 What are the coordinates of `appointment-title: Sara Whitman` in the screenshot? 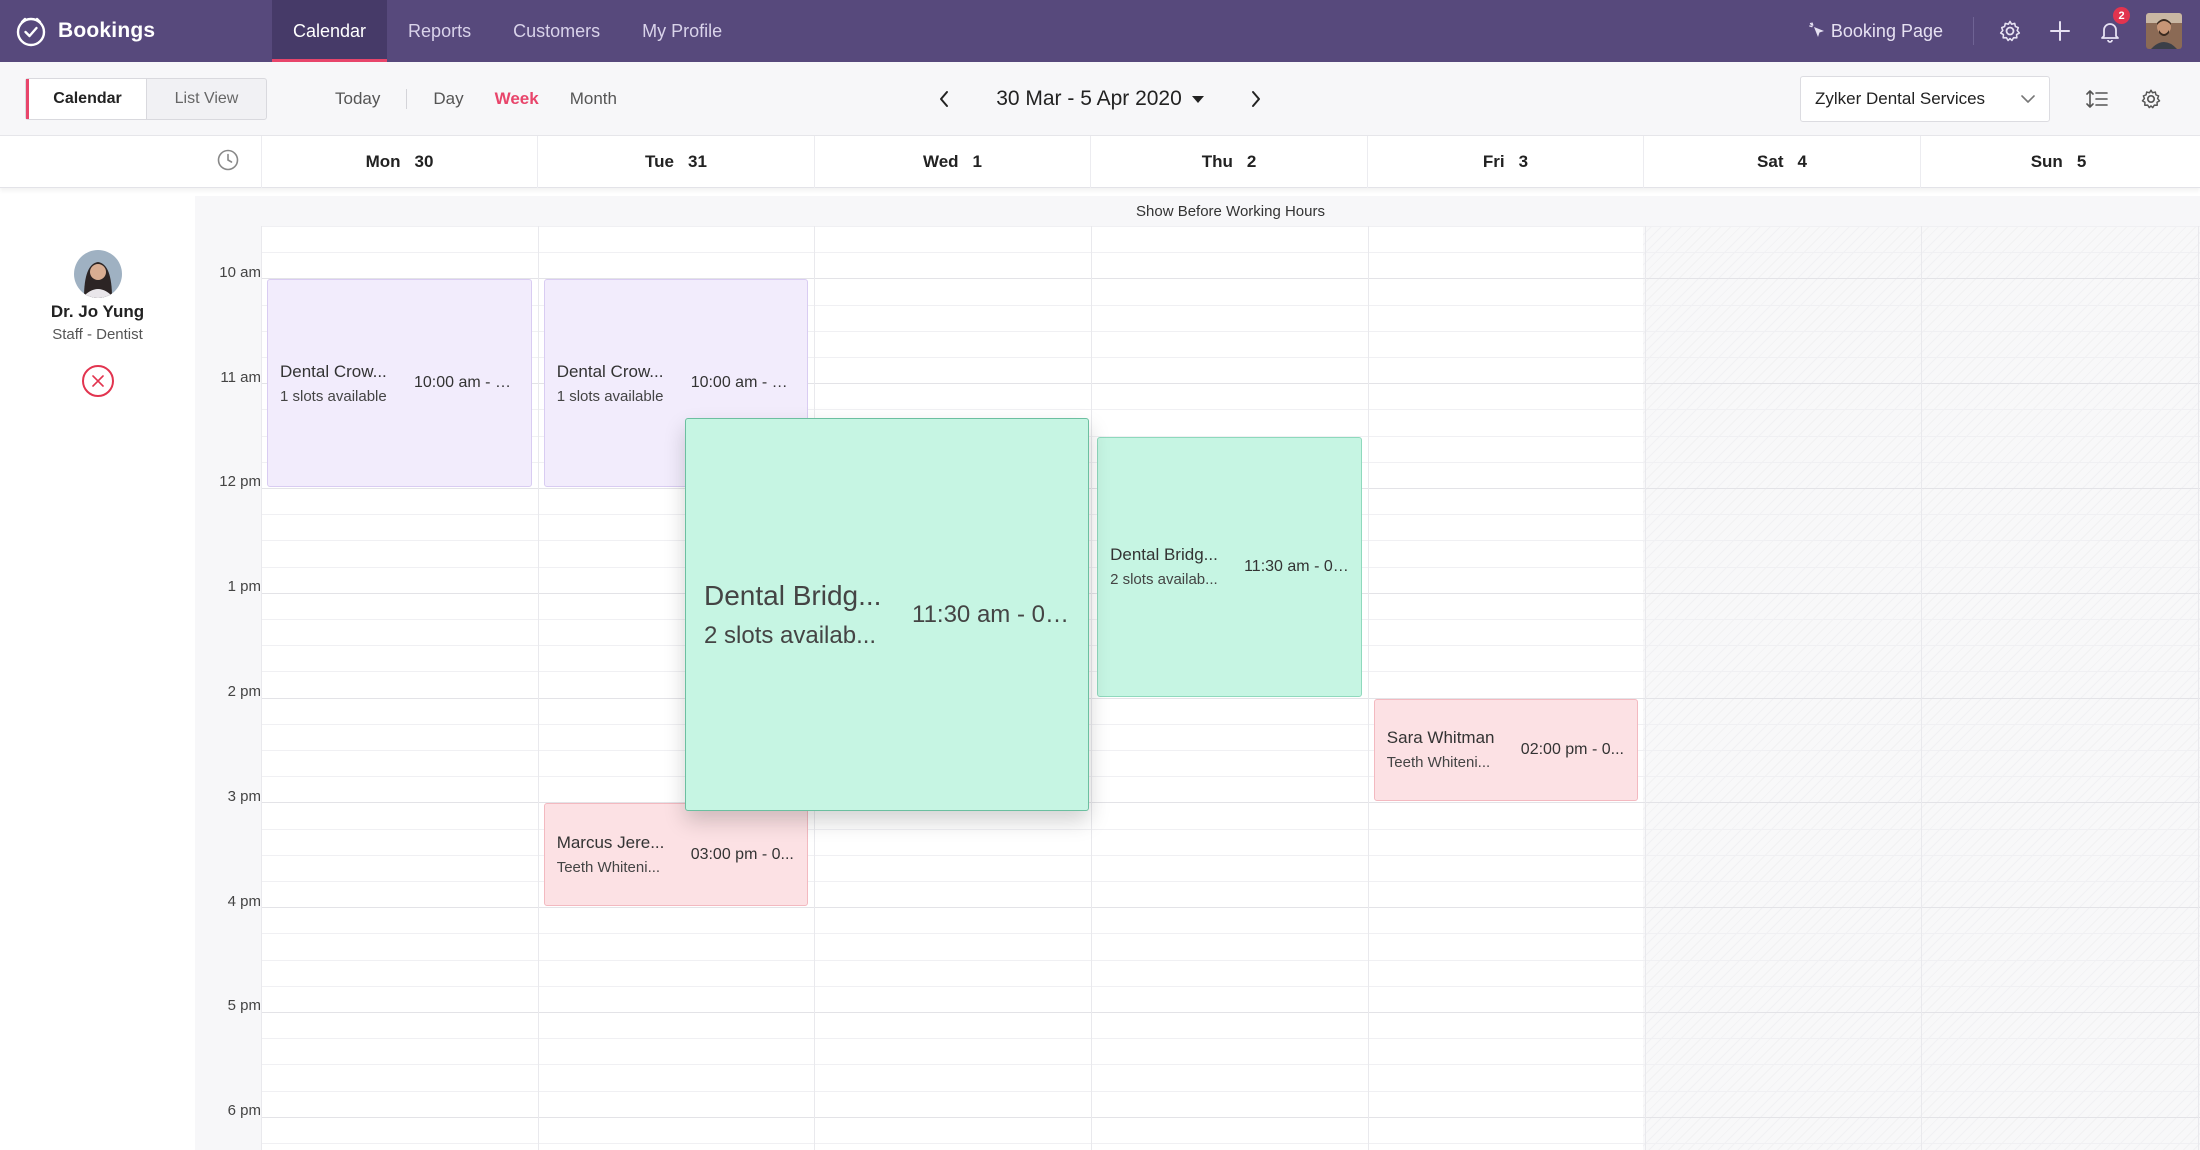 It's located at (1440, 738).